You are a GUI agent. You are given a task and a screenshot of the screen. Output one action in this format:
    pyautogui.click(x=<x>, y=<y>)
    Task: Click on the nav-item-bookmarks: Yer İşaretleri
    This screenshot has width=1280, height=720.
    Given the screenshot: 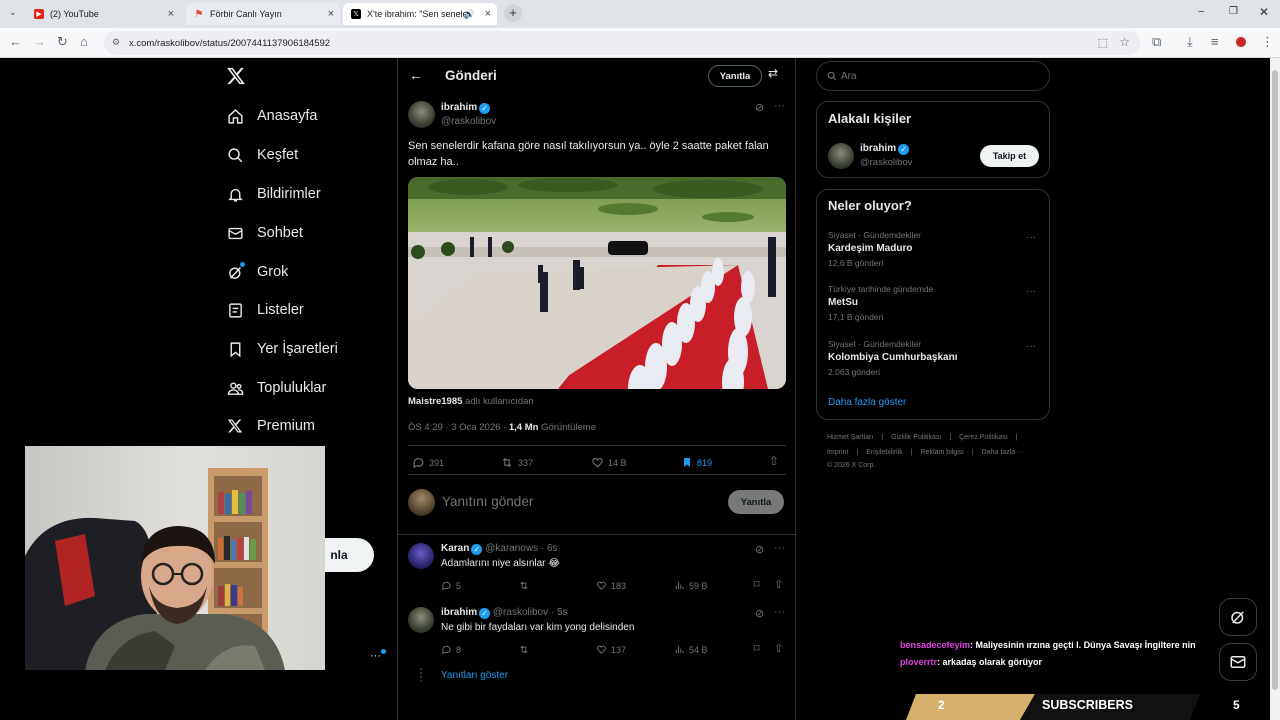 What is the action you would take?
    pyautogui.click(x=282, y=349)
    